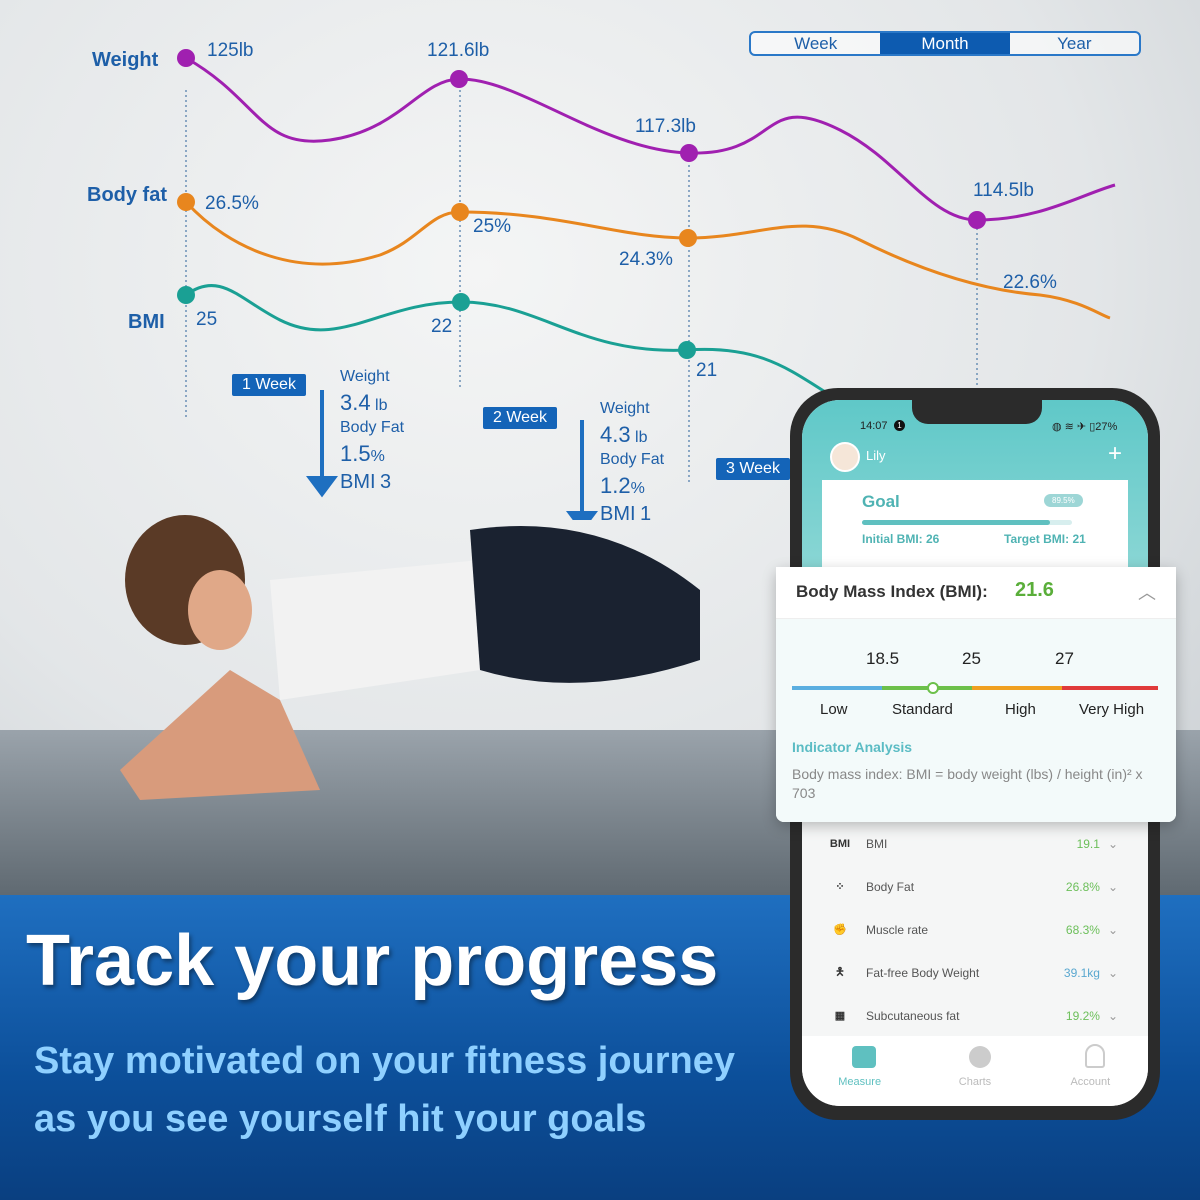 This screenshot has height=1200, width=1200. Describe the element at coordinates (883, 658) in the screenshot. I see `threshold: 18.5` at that location.